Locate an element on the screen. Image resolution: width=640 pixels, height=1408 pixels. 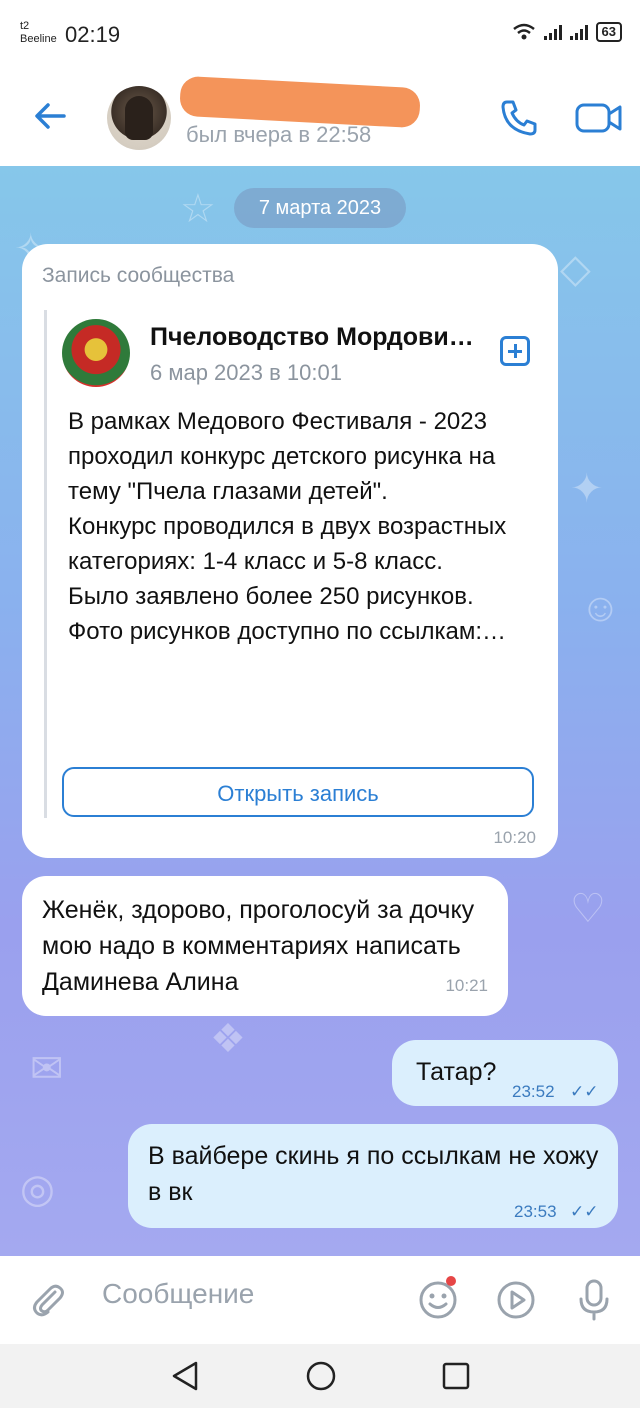
carrier-label: t2 Beeline is located at coordinates (38, 33).